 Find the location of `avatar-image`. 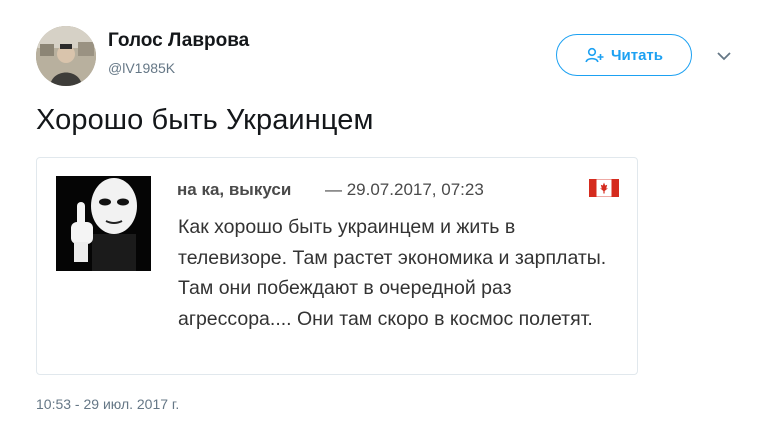

avatar-image is located at coordinates (66, 56).